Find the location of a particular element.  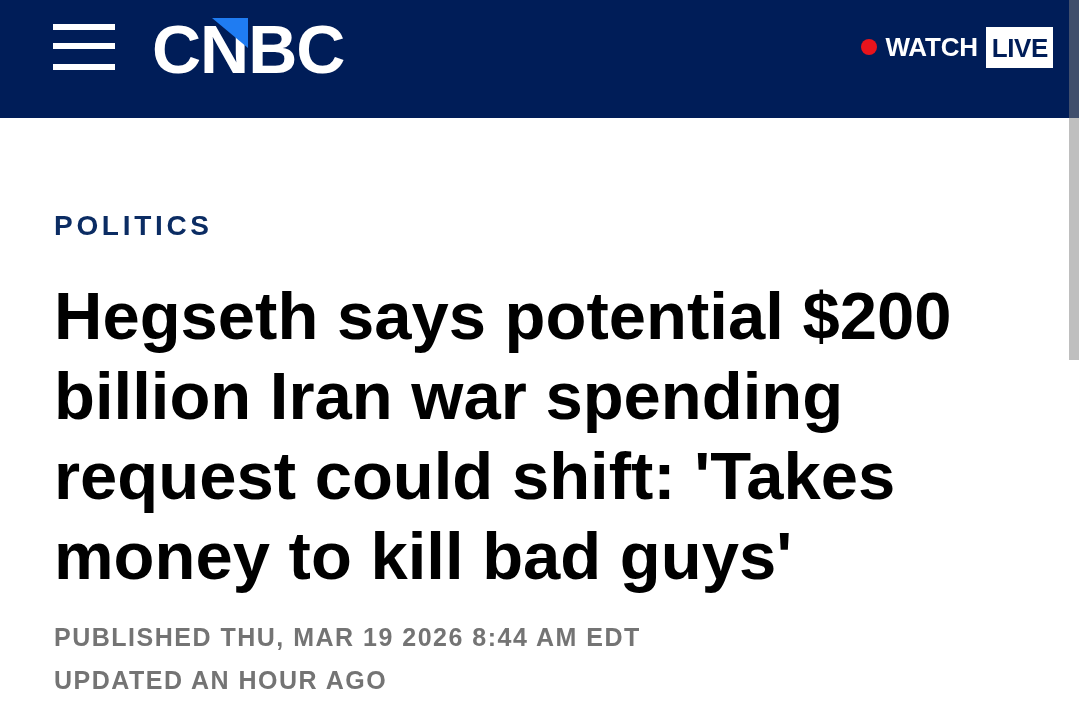

live-dot-icon is located at coordinates (869, 47).